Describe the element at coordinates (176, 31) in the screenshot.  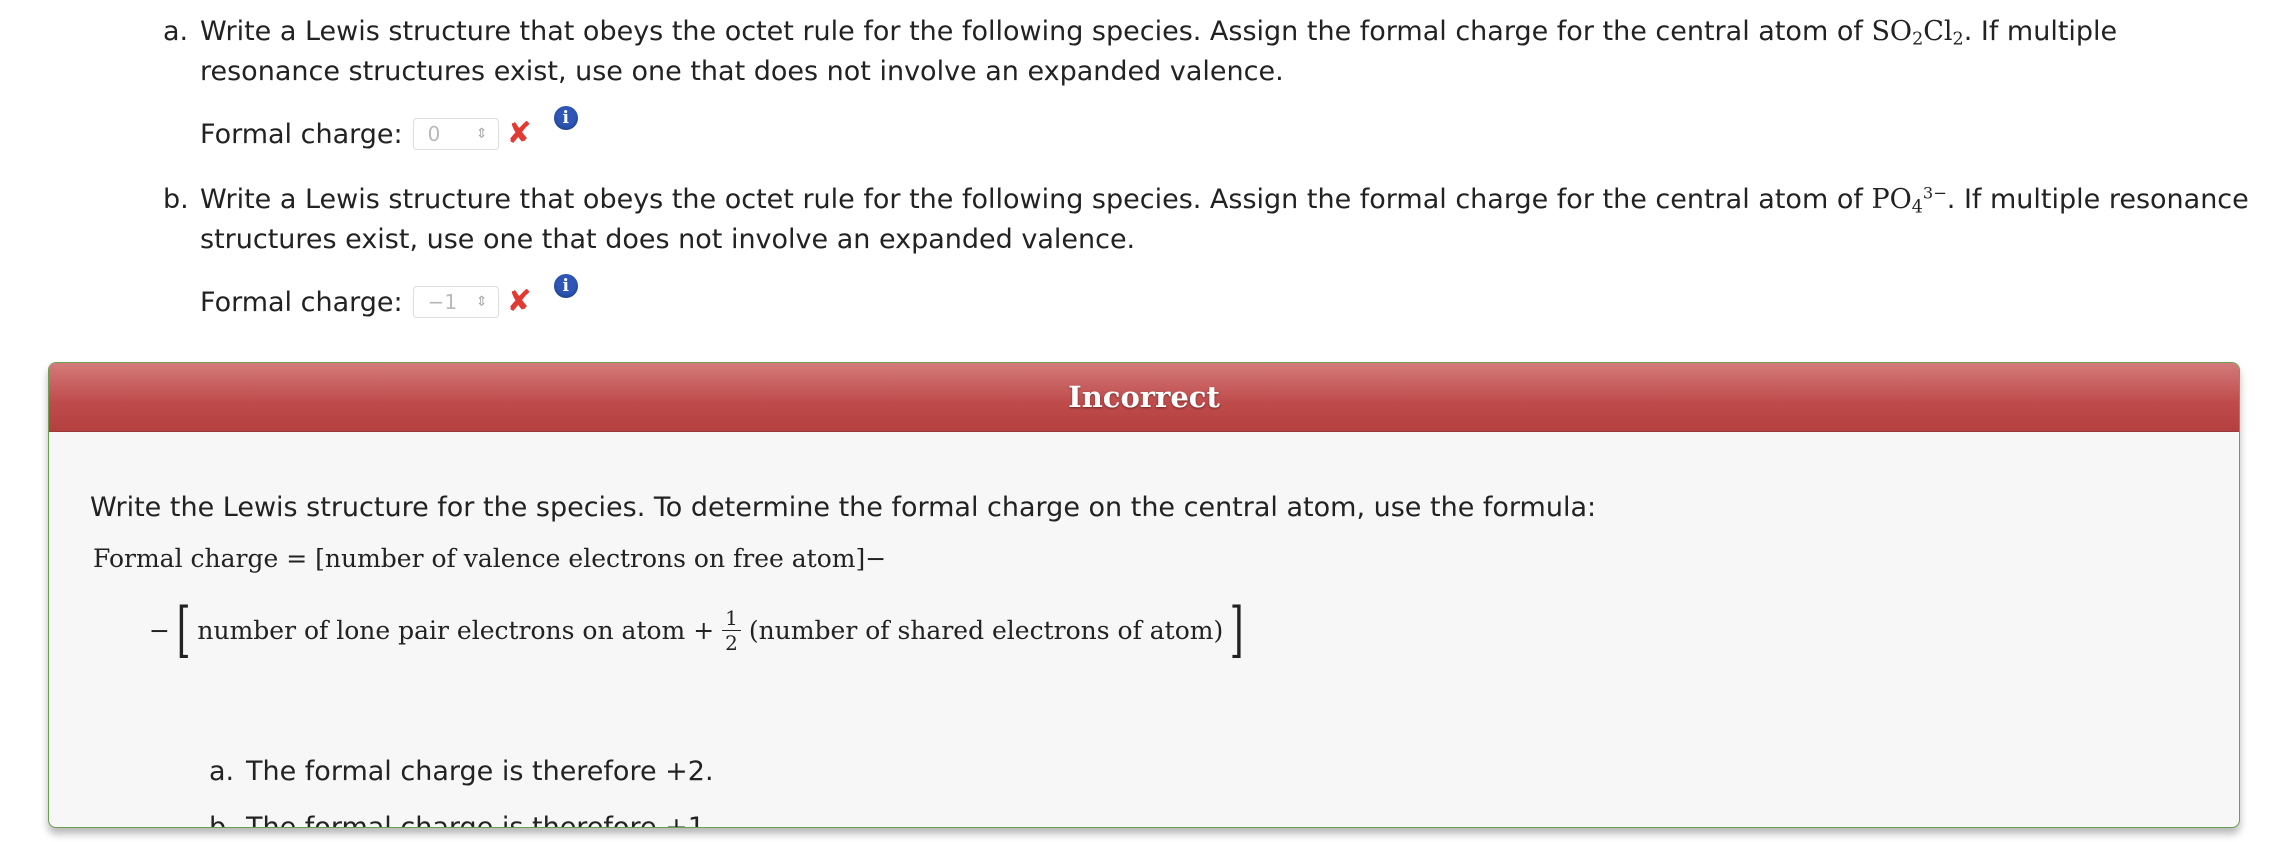
I see `question-a-marker: a.` at that location.